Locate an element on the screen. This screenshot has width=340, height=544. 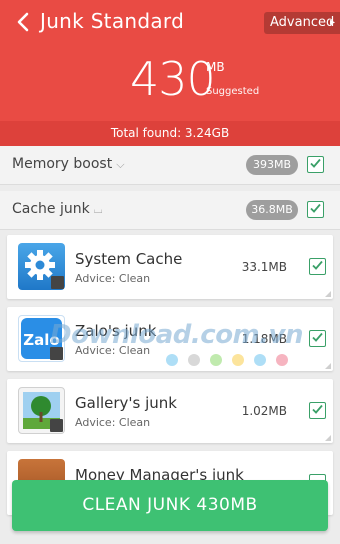
advanced-label: Advanced is located at coordinates (302, 22).